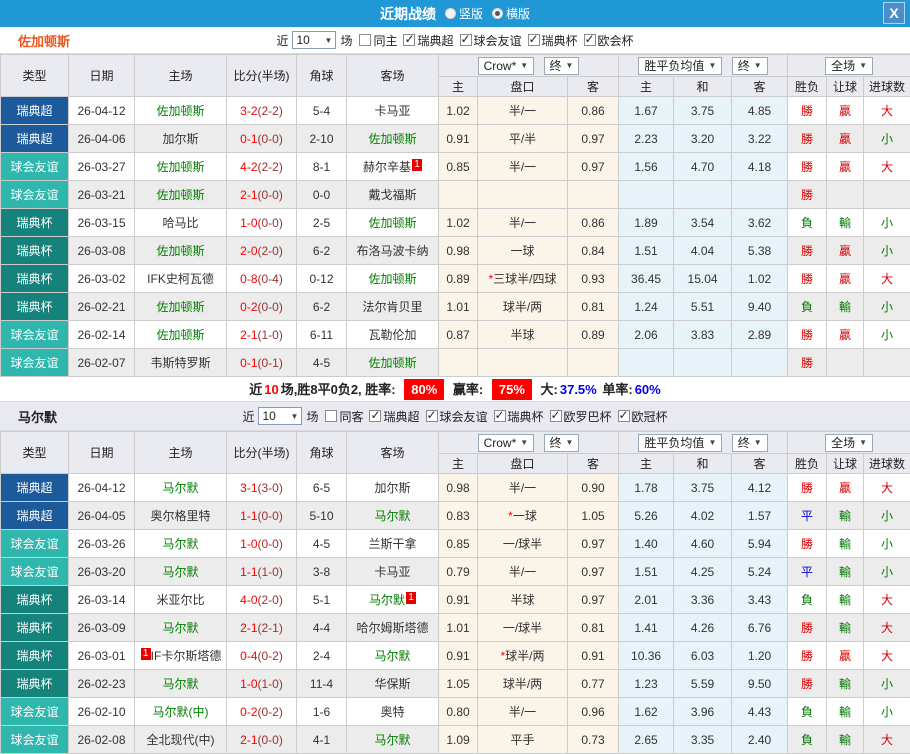  I want to click on home-team-cell: 马尔默, so click(181, 572).